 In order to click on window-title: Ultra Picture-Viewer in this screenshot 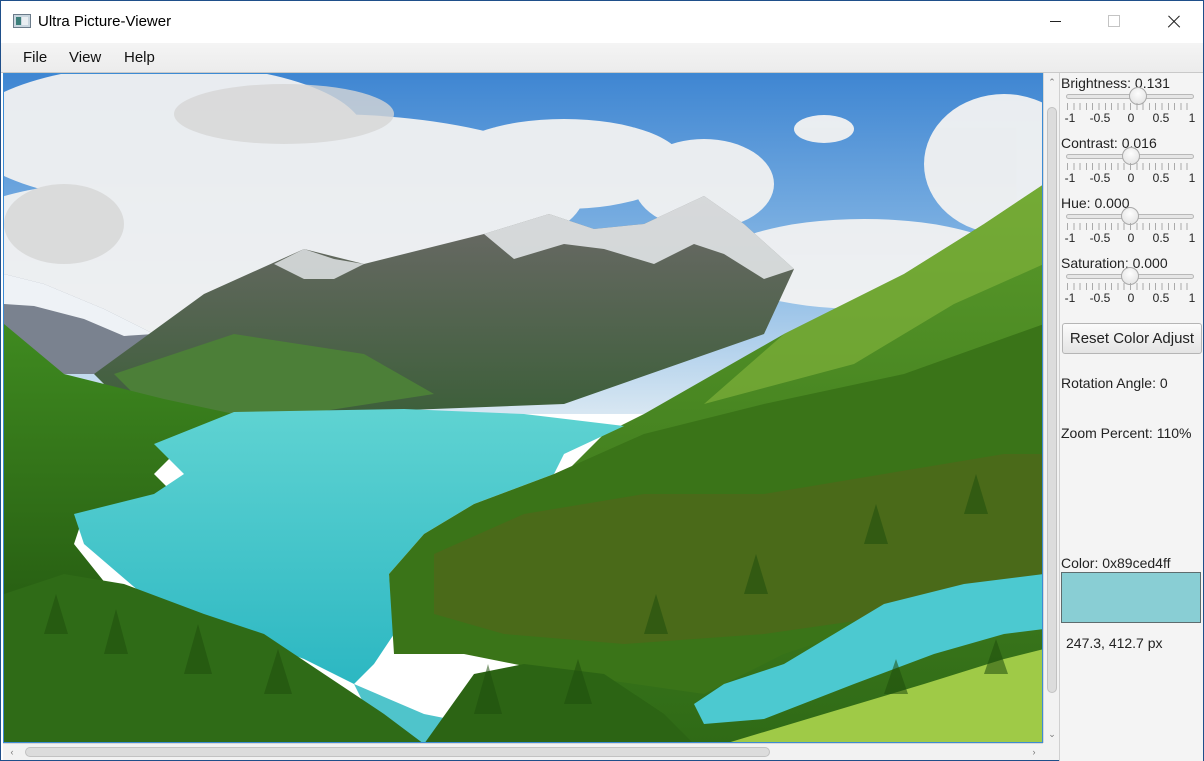, I will do `click(105, 21)`.